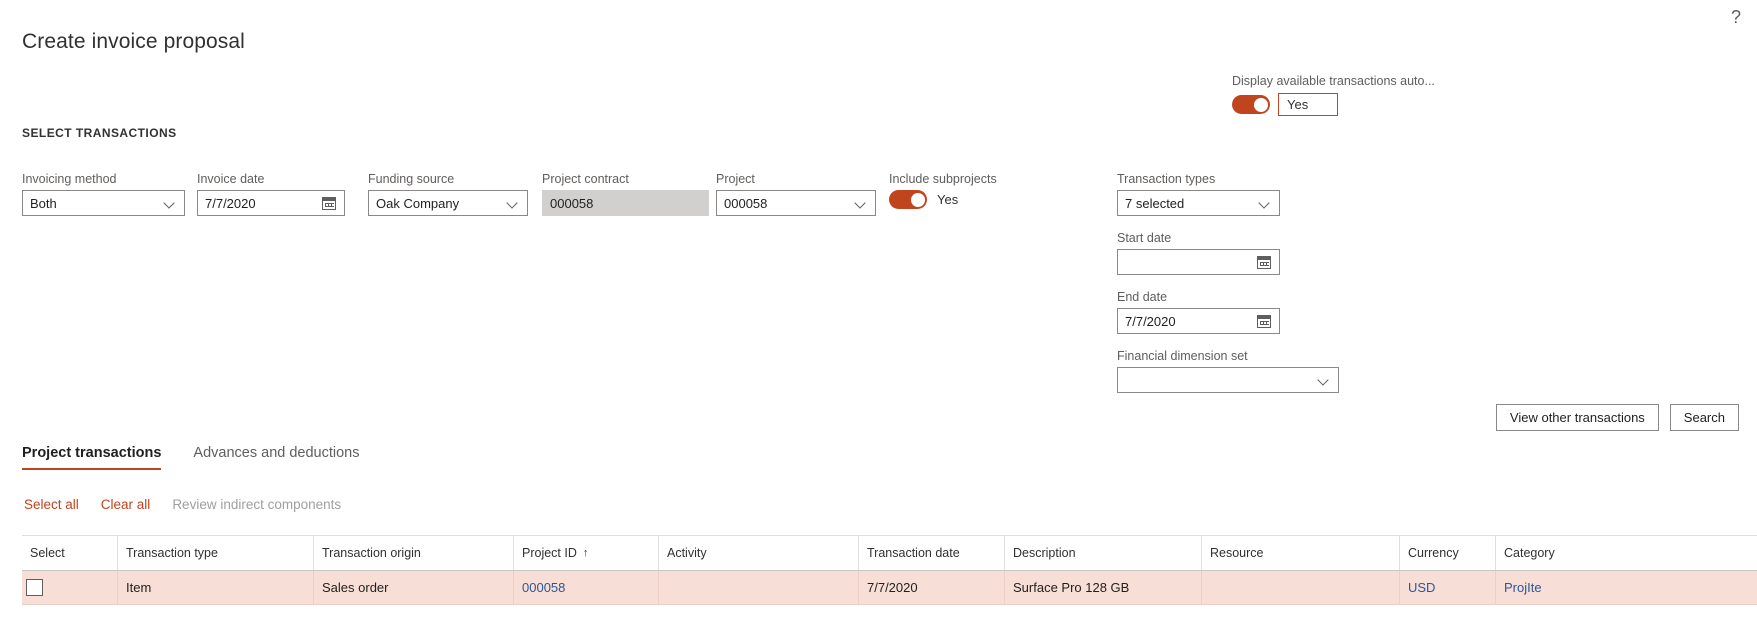 This screenshot has height=623, width=1757. I want to click on column-header-description: Description, so click(1102, 553).